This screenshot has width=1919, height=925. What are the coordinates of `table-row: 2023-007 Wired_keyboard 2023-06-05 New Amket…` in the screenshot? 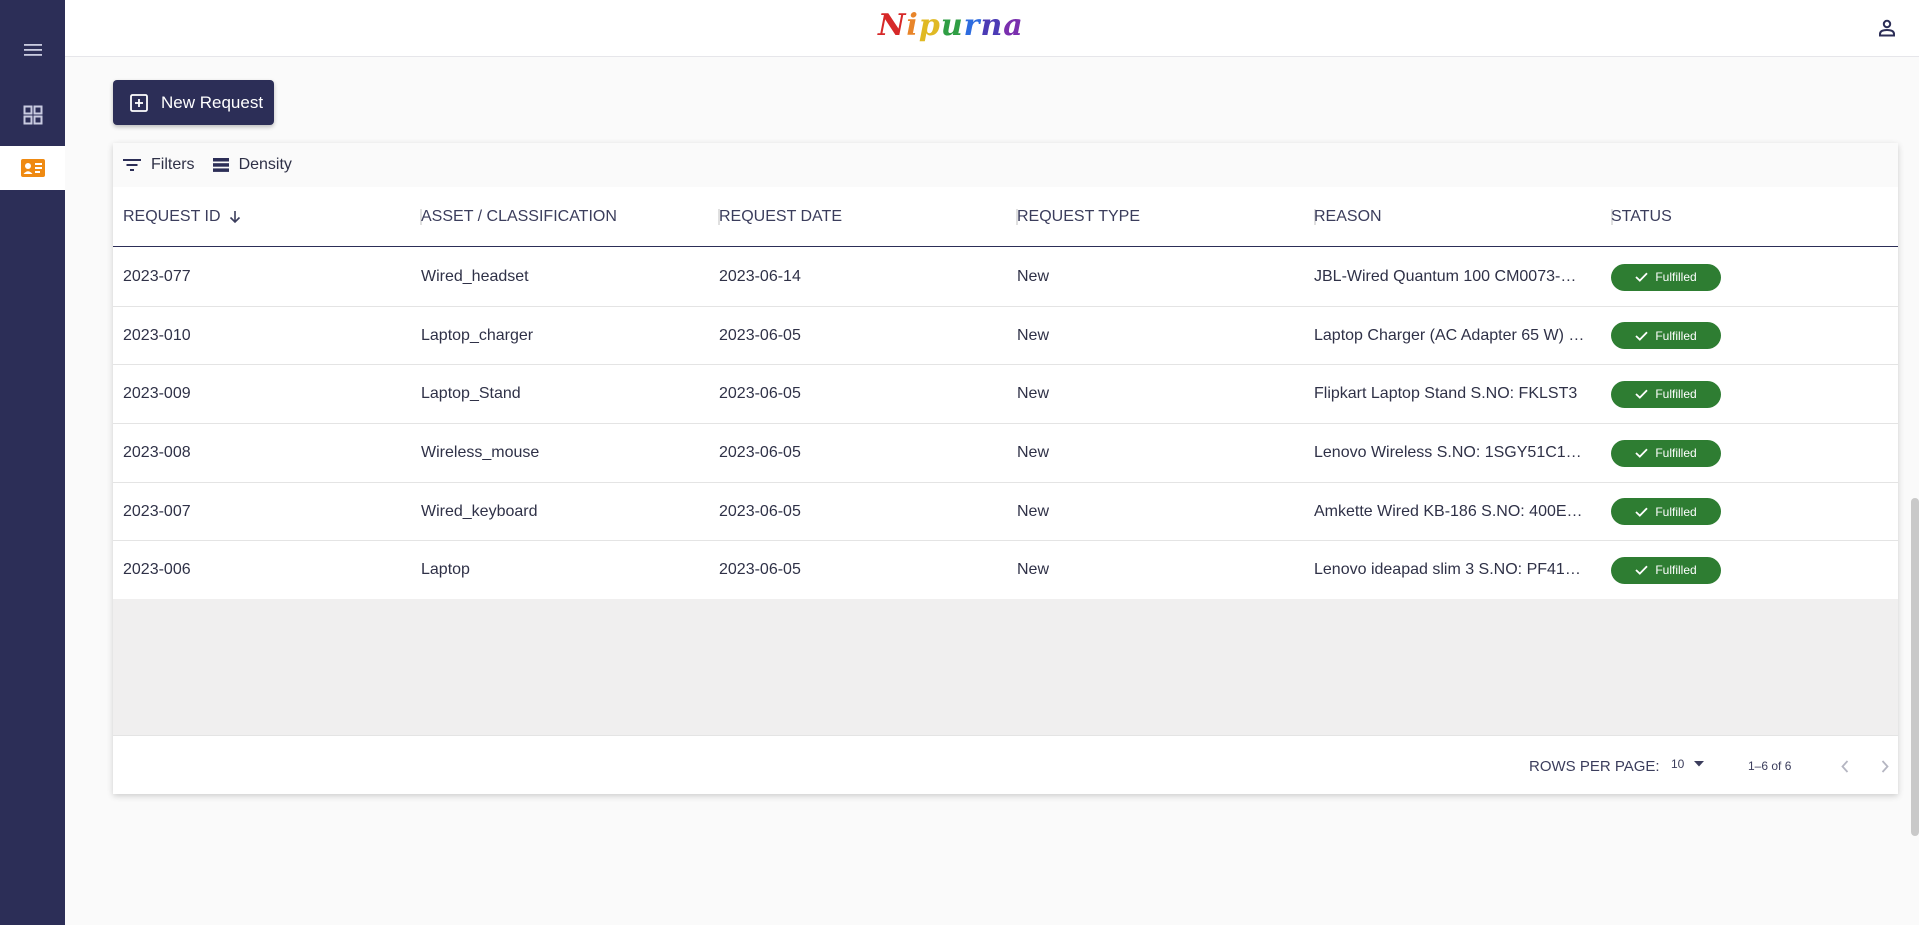 It's located at (1005, 512).